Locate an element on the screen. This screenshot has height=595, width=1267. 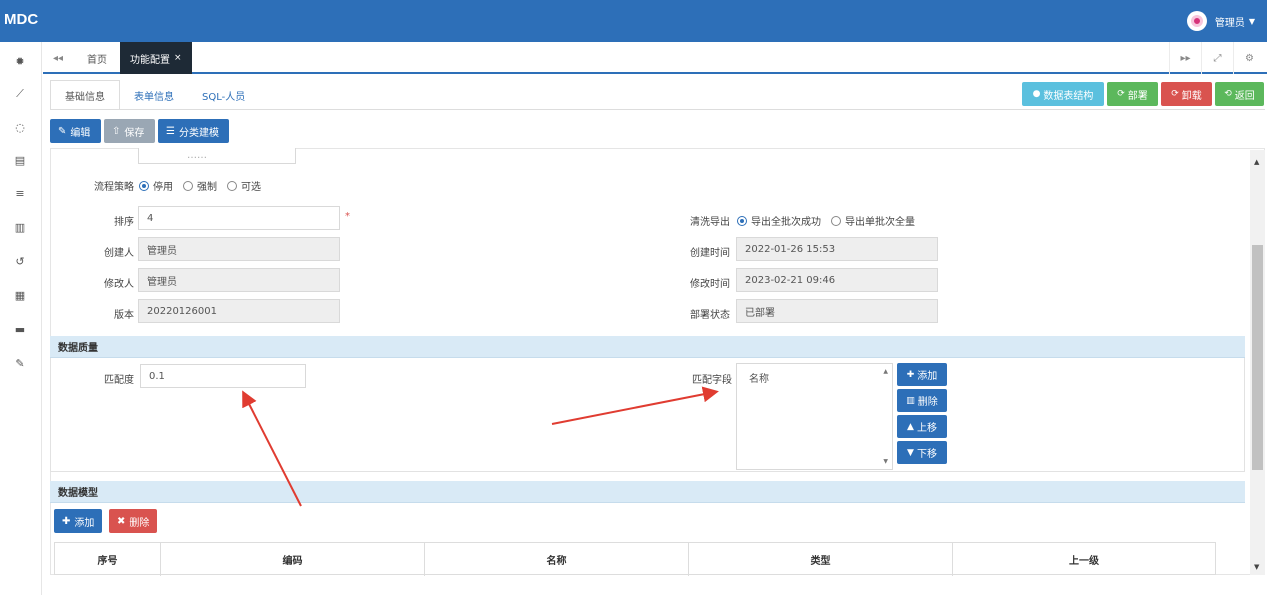
created-time-field: 2022-01-26 15:53 is located at coordinates (837, 249).